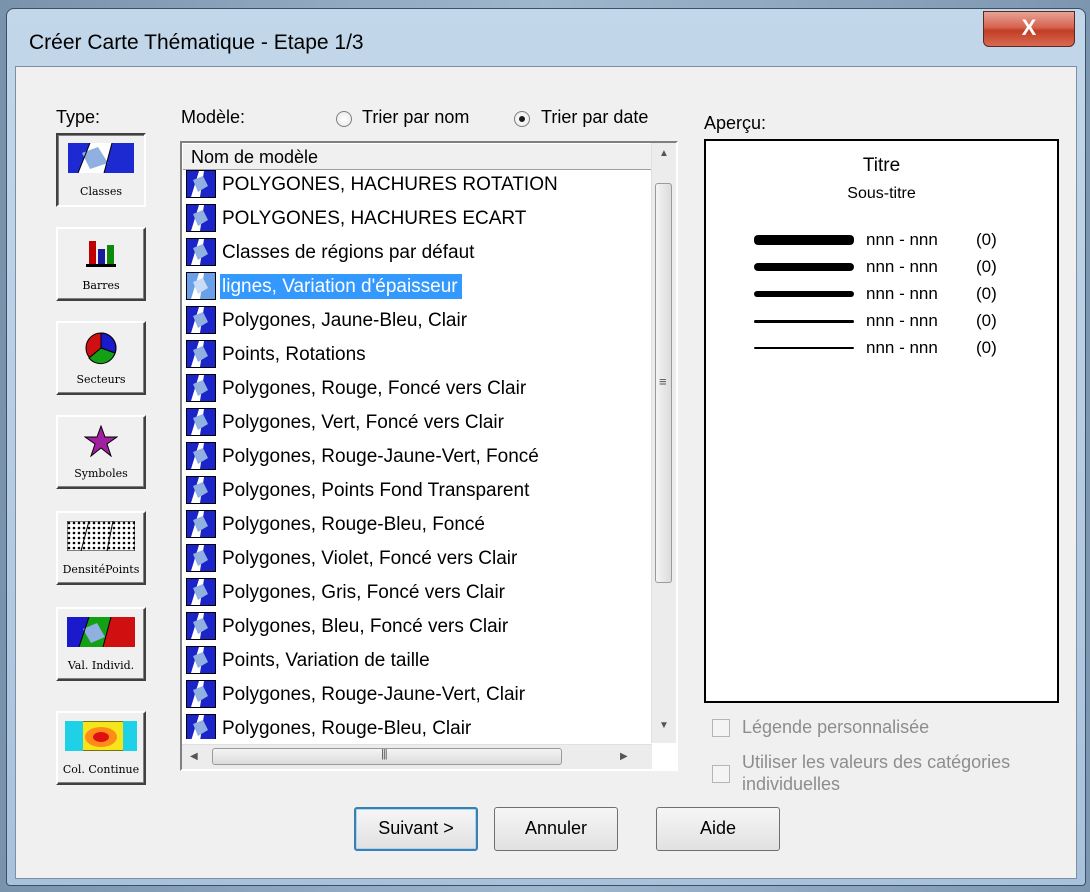 The width and height of the screenshot is (1090, 892). What do you see at coordinates (374, 218) in the screenshot?
I see `list-item-label: POLYGONES, HACHURES ECART` at bounding box center [374, 218].